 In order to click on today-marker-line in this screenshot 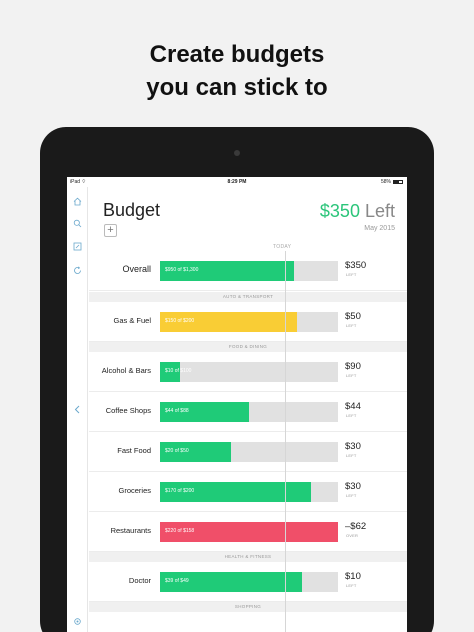, I will do `click(285, 441)`.